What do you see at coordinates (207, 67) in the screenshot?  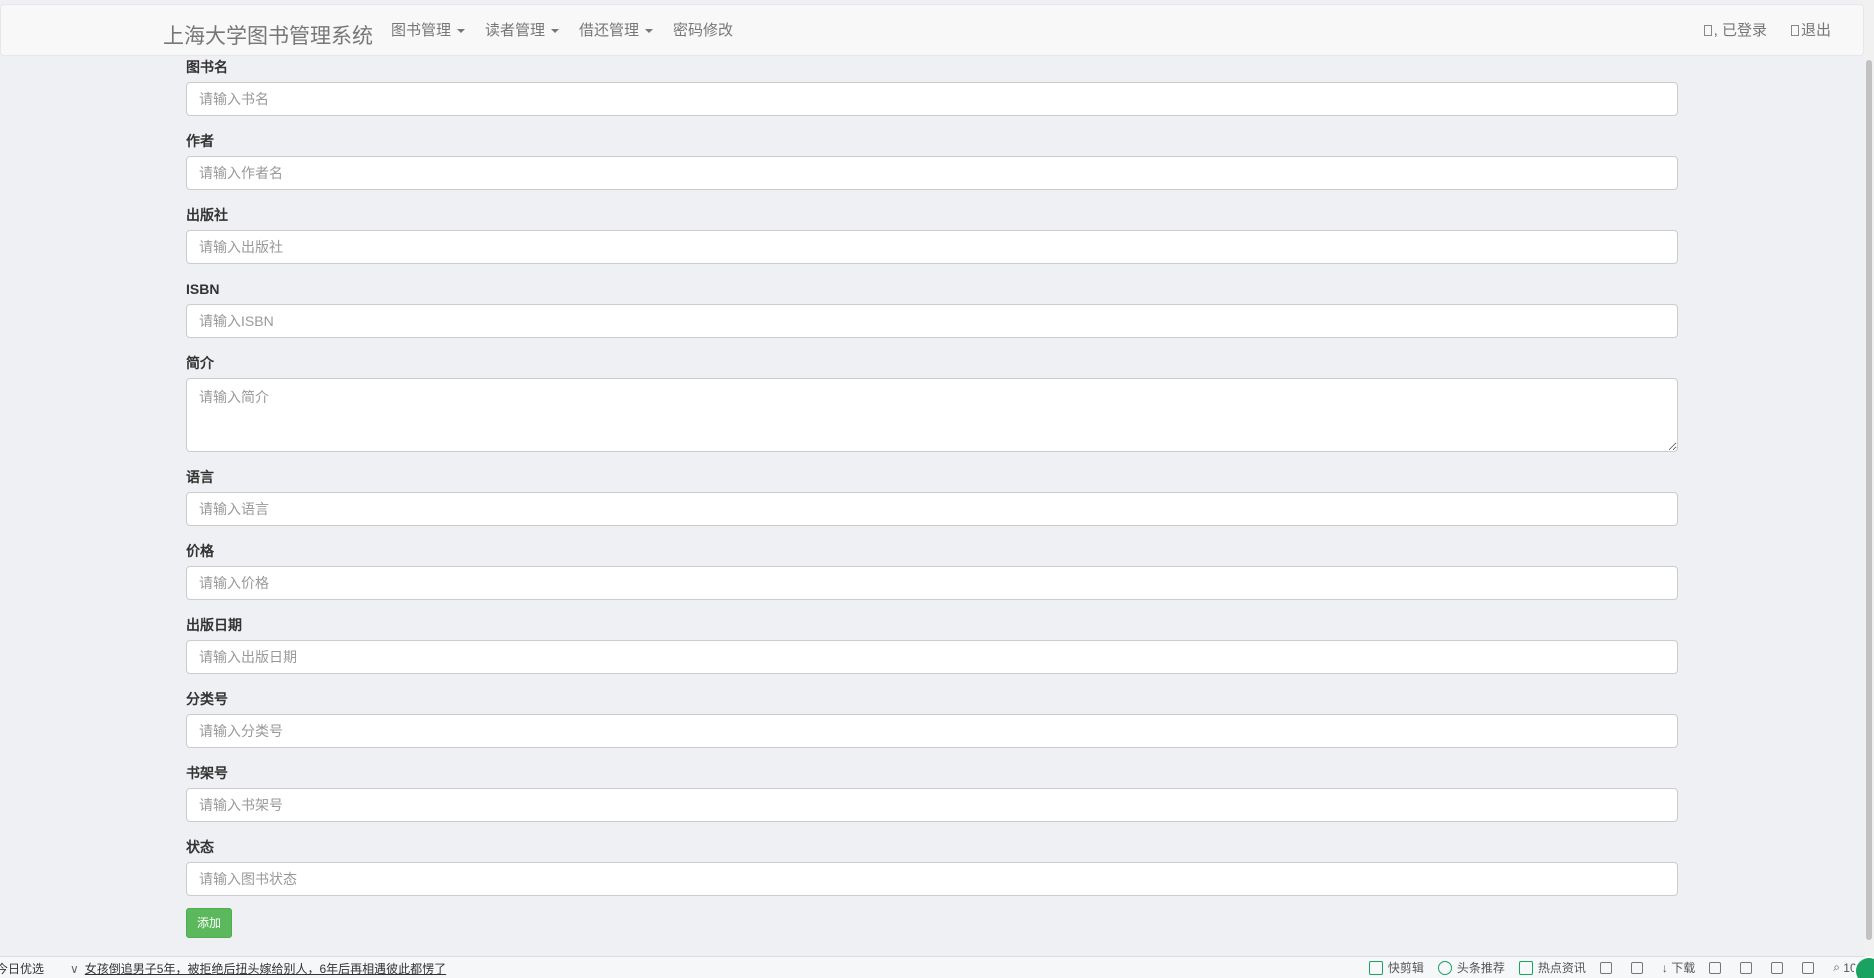 I see `field-label: 图书名` at bounding box center [207, 67].